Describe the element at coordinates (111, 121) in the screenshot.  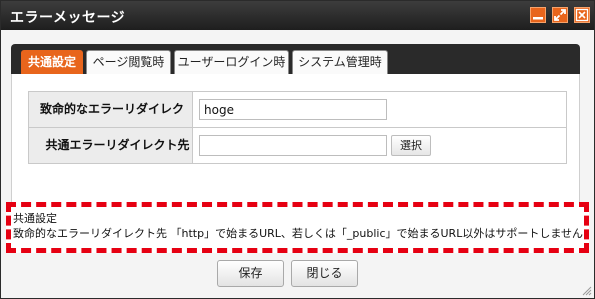
I see `fatal-redirect-label: 致命的なエラーリダイレクト先` at that location.